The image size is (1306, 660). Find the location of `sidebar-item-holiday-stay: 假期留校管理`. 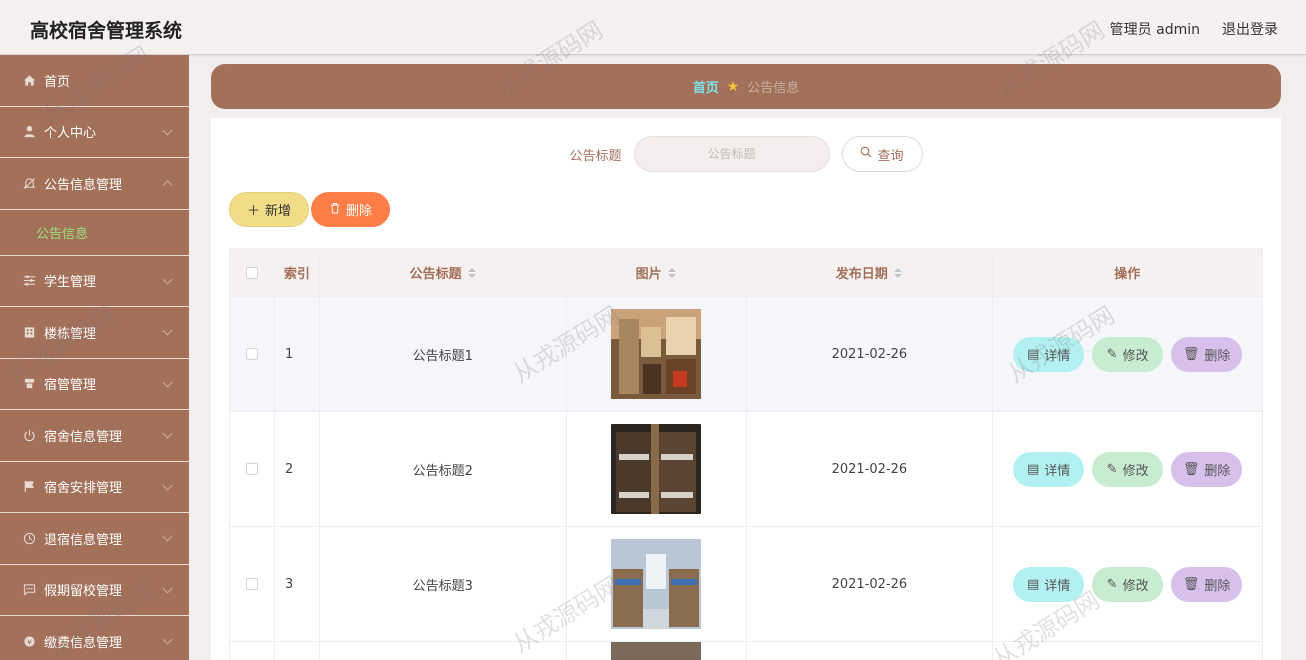

sidebar-item-holiday-stay: 假期留校管理 is located at coordinates (94, 590).